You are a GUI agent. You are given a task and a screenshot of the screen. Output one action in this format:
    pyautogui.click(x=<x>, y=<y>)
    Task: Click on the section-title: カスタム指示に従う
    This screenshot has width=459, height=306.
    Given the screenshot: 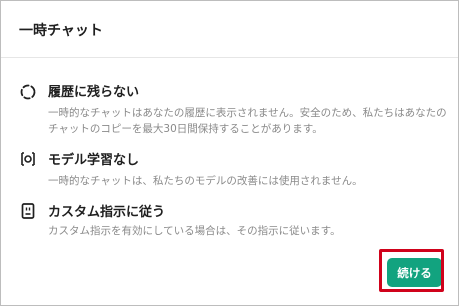 What is the action you would take?
    pyautogui.click(x=107, y=212)
    